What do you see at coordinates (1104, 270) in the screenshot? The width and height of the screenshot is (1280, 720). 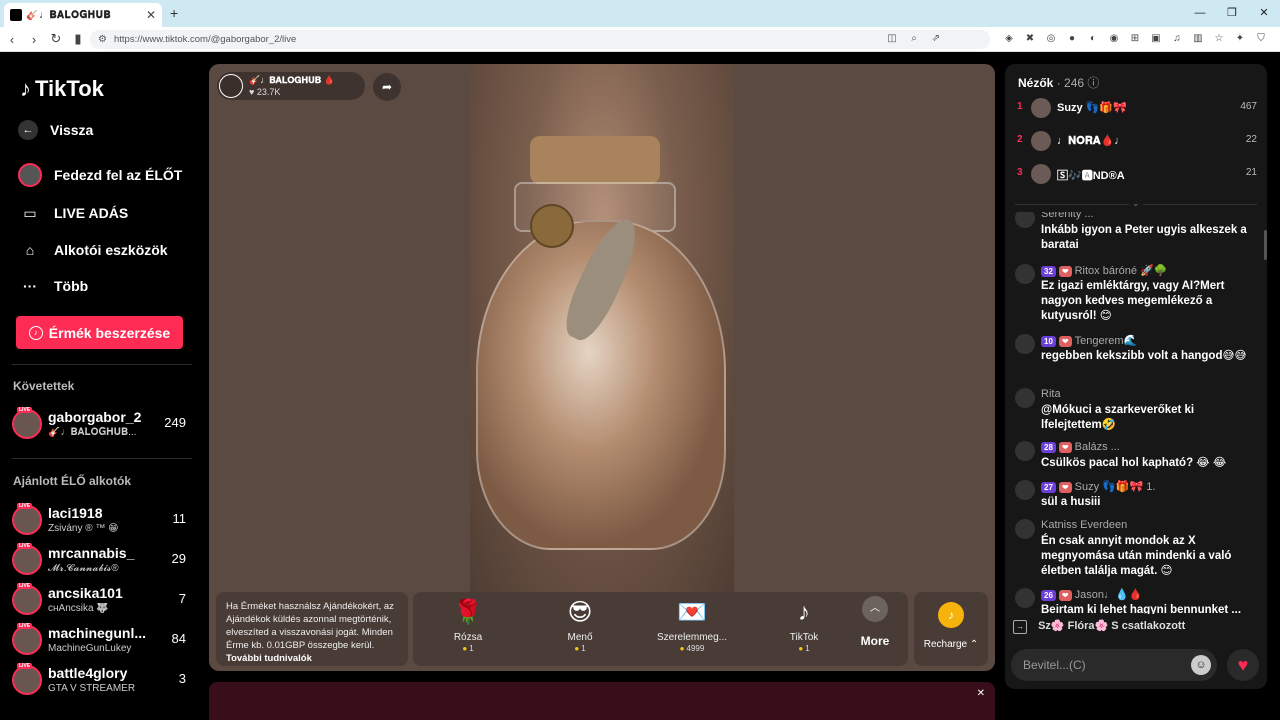 I see `message-author: 32 ❤ Ritox báróné 🚀🌳` at bounding box center [1104, 270].